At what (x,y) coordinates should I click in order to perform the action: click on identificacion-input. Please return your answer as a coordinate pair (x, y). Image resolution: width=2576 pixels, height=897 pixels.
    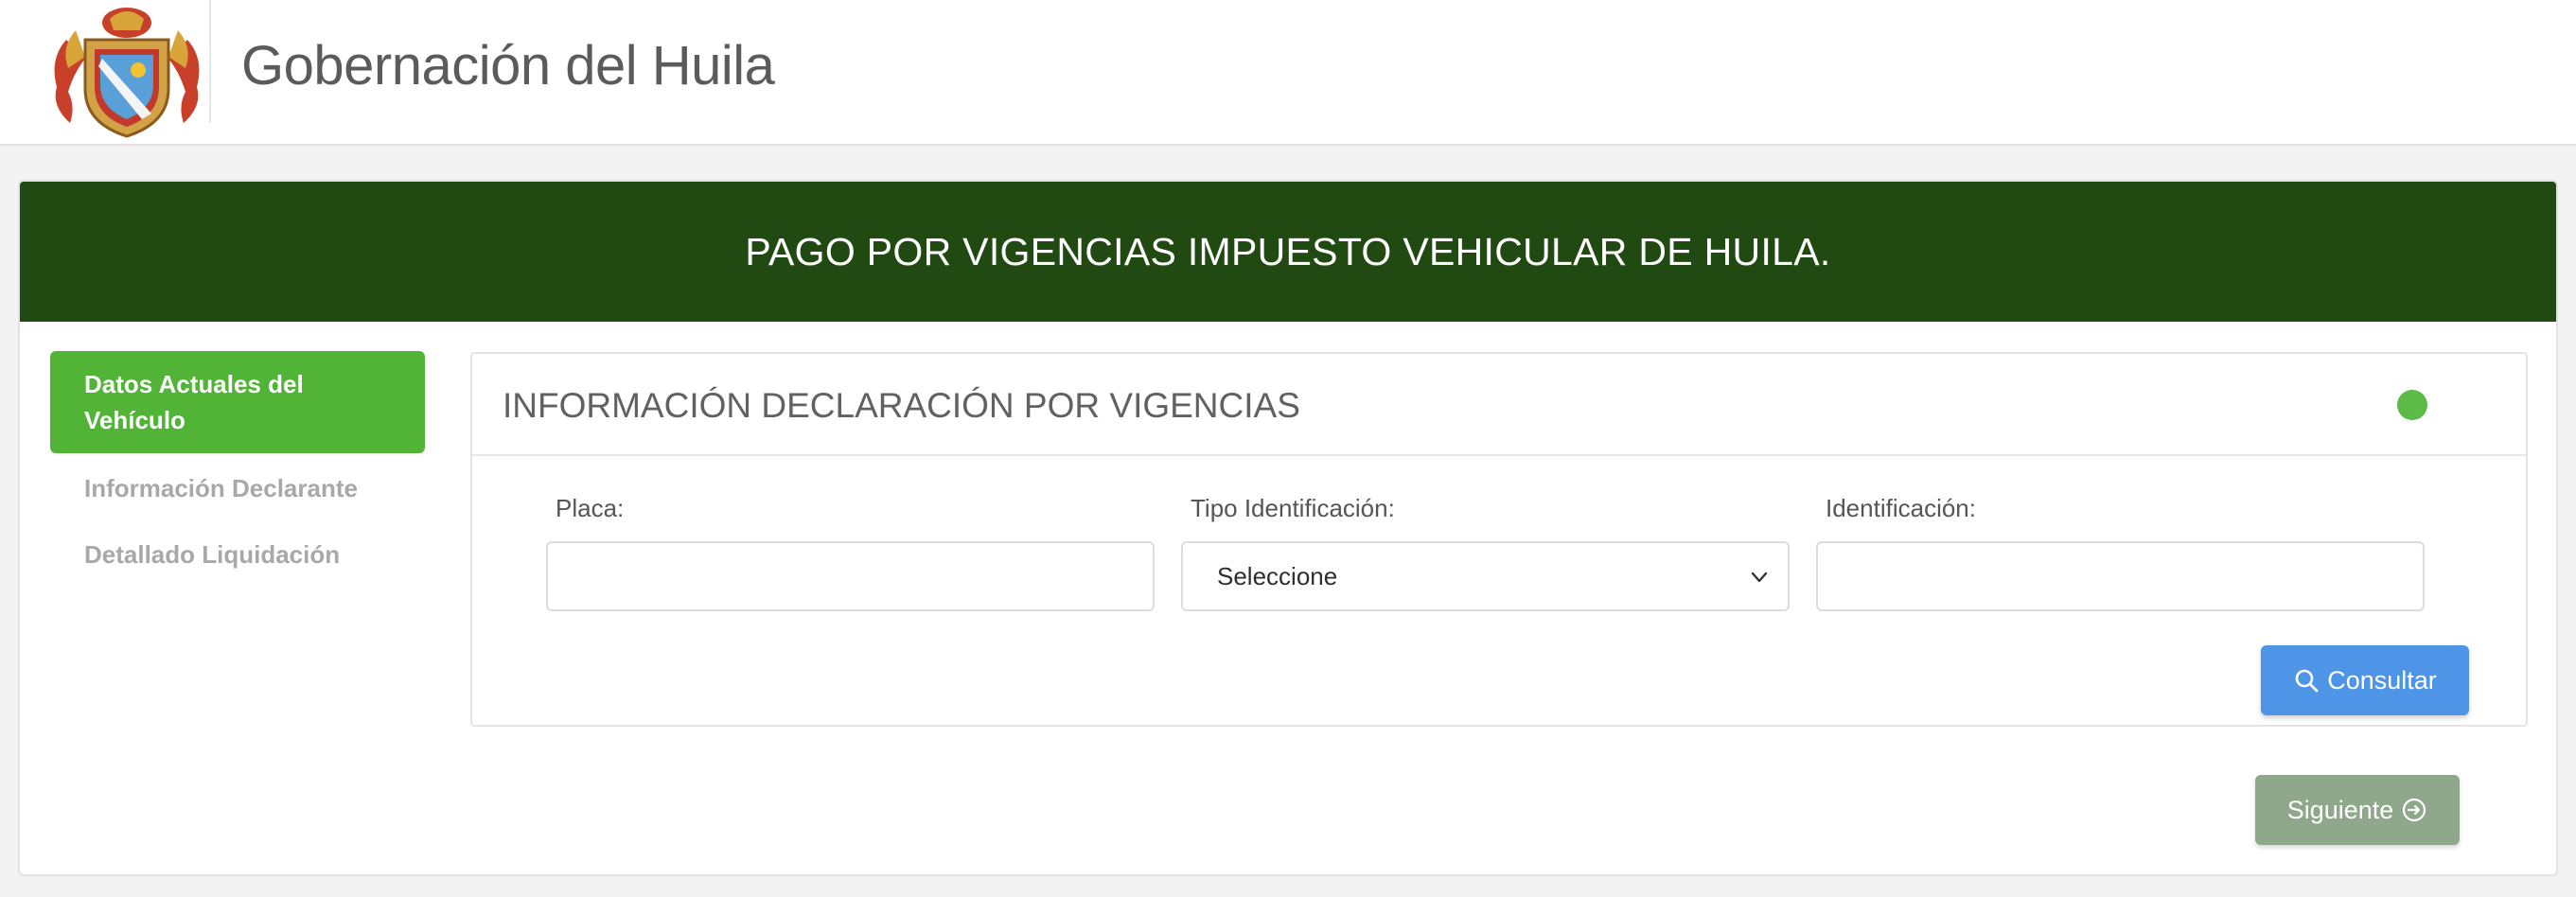
    Looking at the image, I should click on (2120, 576).